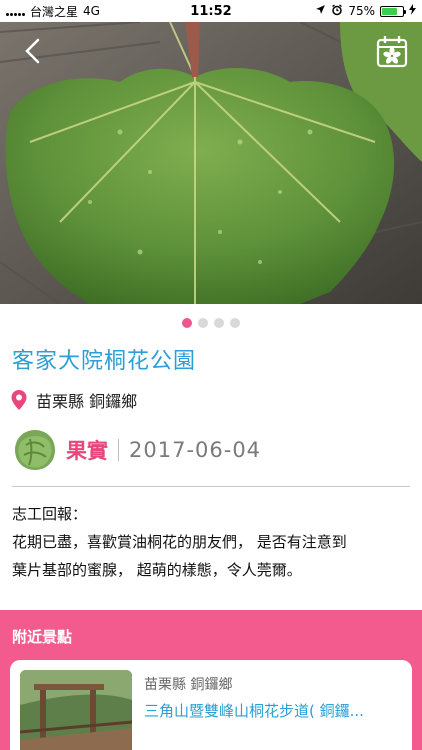 This screenshot has width=422, height=750. I want to click on location-row: 苗栗縣 銅鑼鄉, so click(73, 400).